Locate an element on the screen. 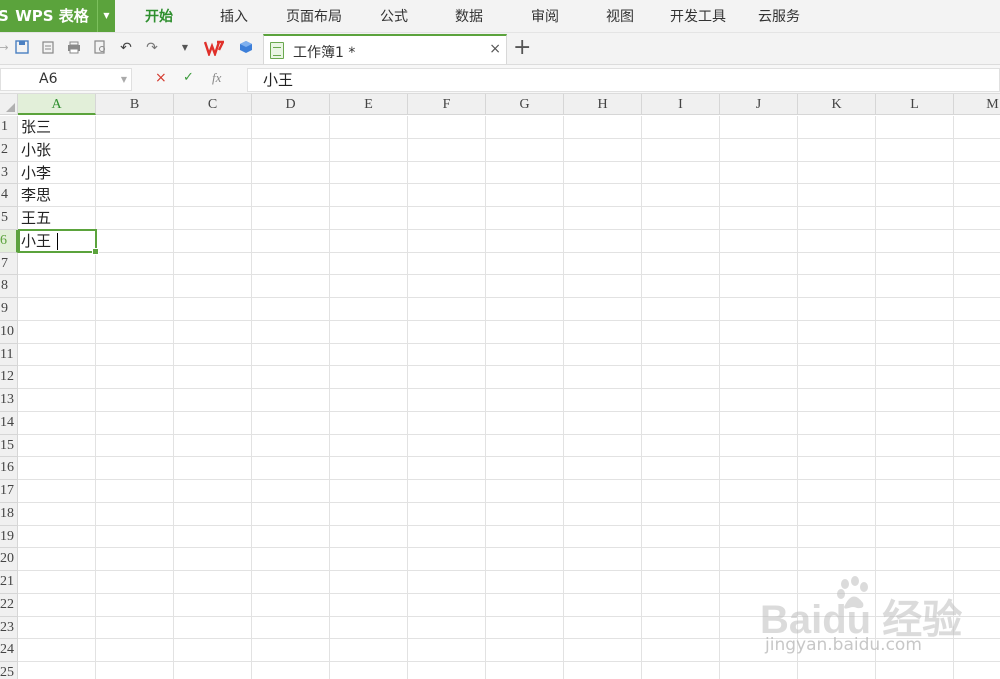  cell-l21 is located at coordinates (915, 582).